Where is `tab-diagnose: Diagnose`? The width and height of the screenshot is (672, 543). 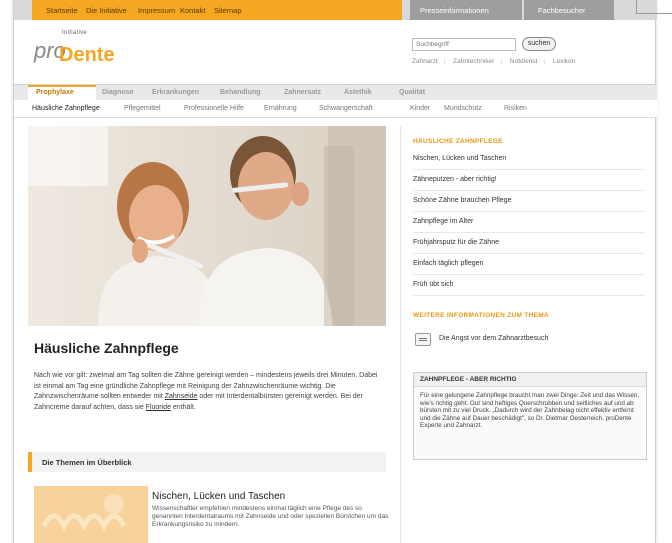 tab-diagnose: Diagnose is located at coordinates (118, 92).